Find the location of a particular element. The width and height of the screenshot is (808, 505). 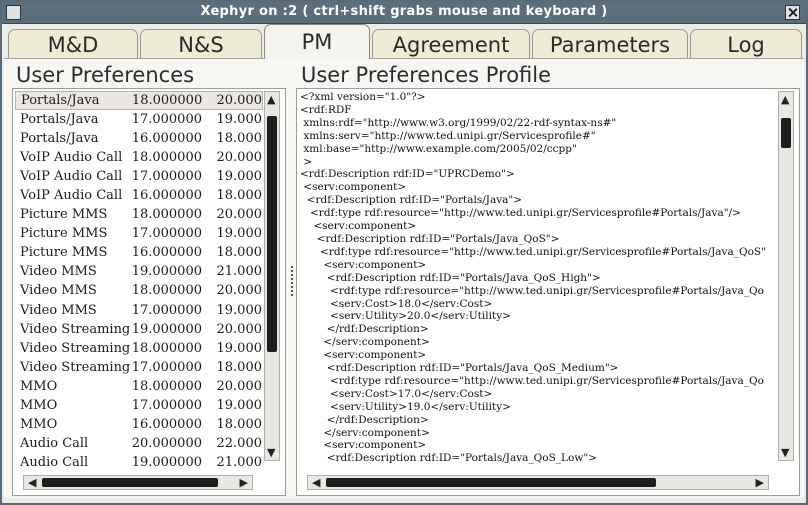

user-preferences-profile-title: User Preferences Profile is located at coordinates (426, 75).